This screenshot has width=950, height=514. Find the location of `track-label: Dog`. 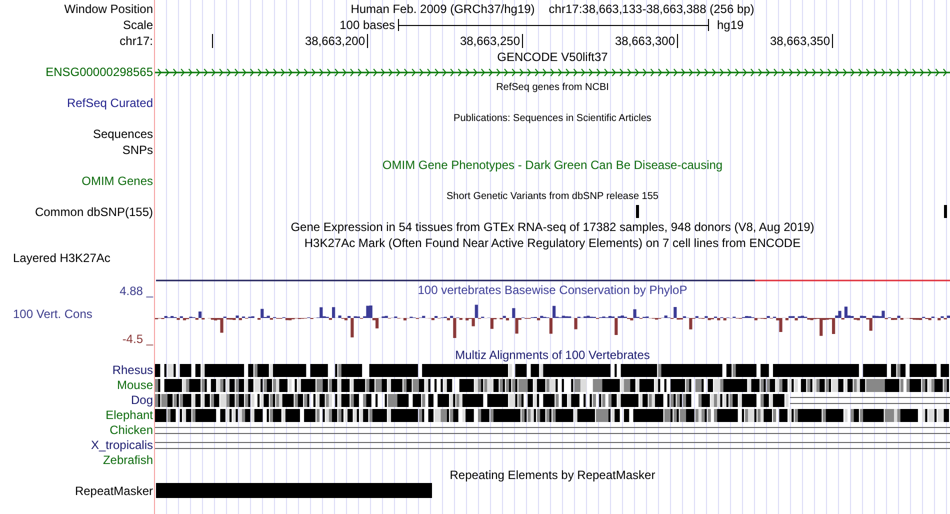

track-label: Dog is located at coordinates (141, 400).